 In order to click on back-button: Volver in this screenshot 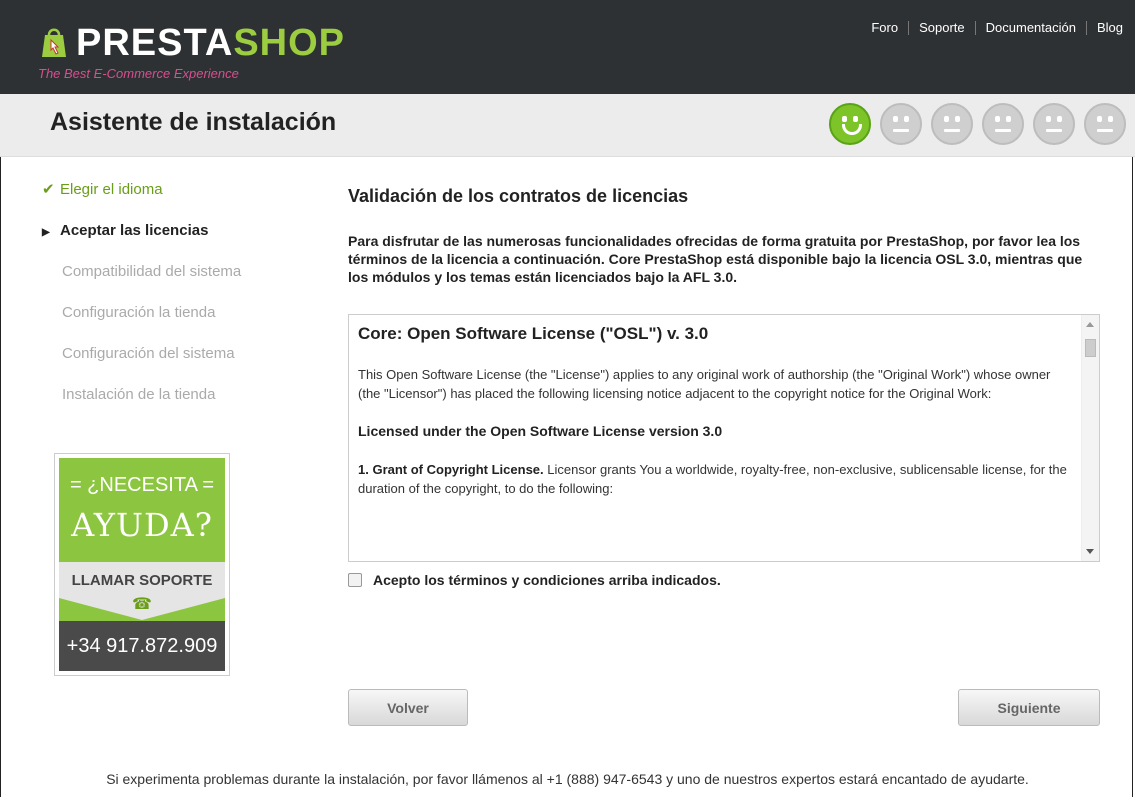, I will do `click(408, 707)`.